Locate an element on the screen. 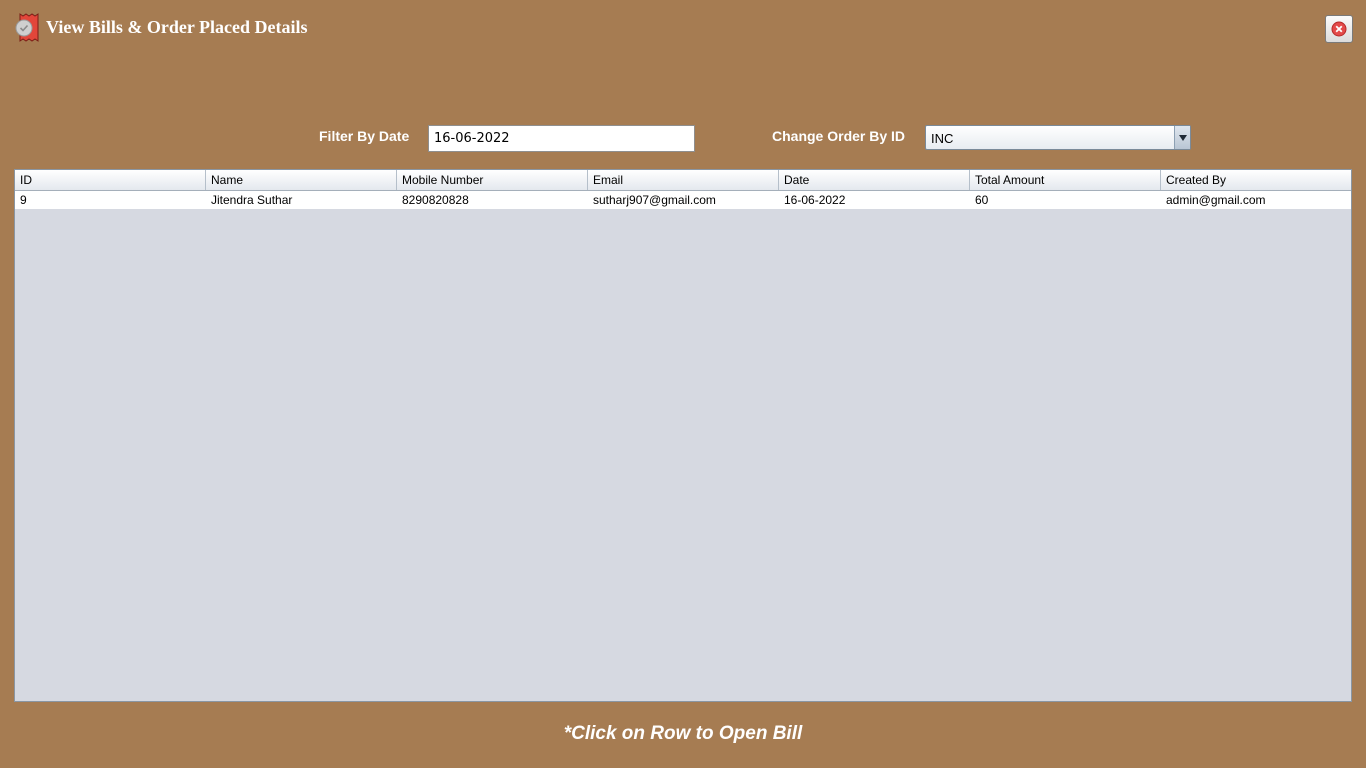  cell-date: 16-06-2022 is located at coordinates (815, 200).